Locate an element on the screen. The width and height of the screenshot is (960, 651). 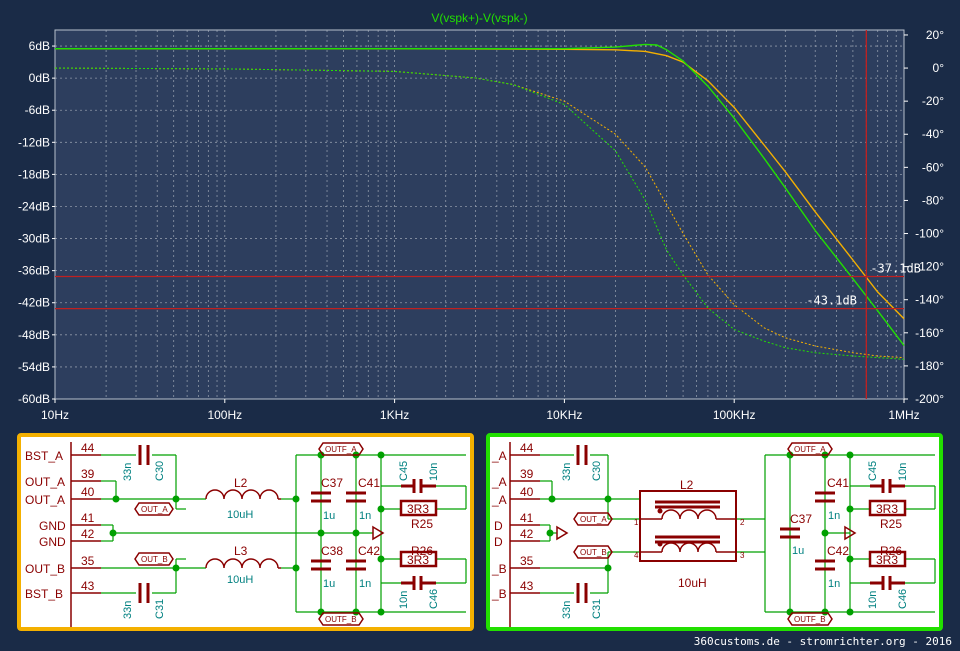
pin-num-41: 41 is located at coordinates (88, 518).